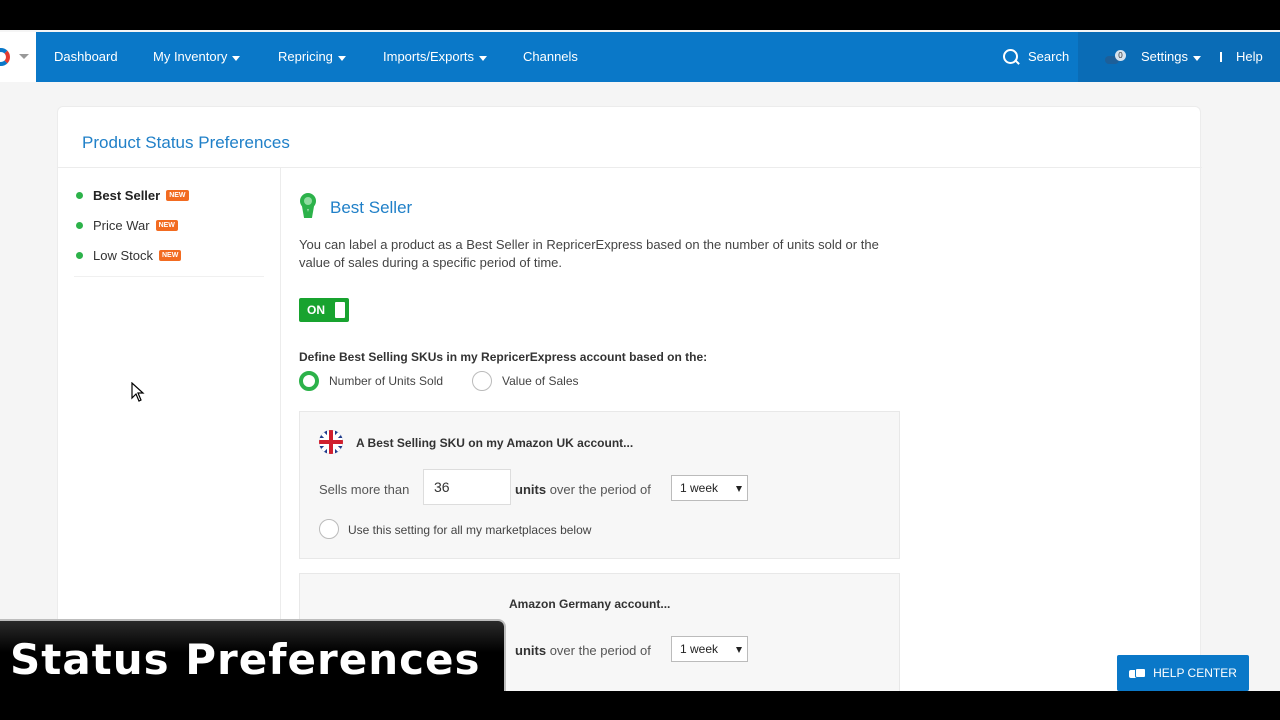 The image size is (1280, 720). Describe the element at coordinates (24, 56) in the screenshot. I see `chevron-down-icon` at that location.